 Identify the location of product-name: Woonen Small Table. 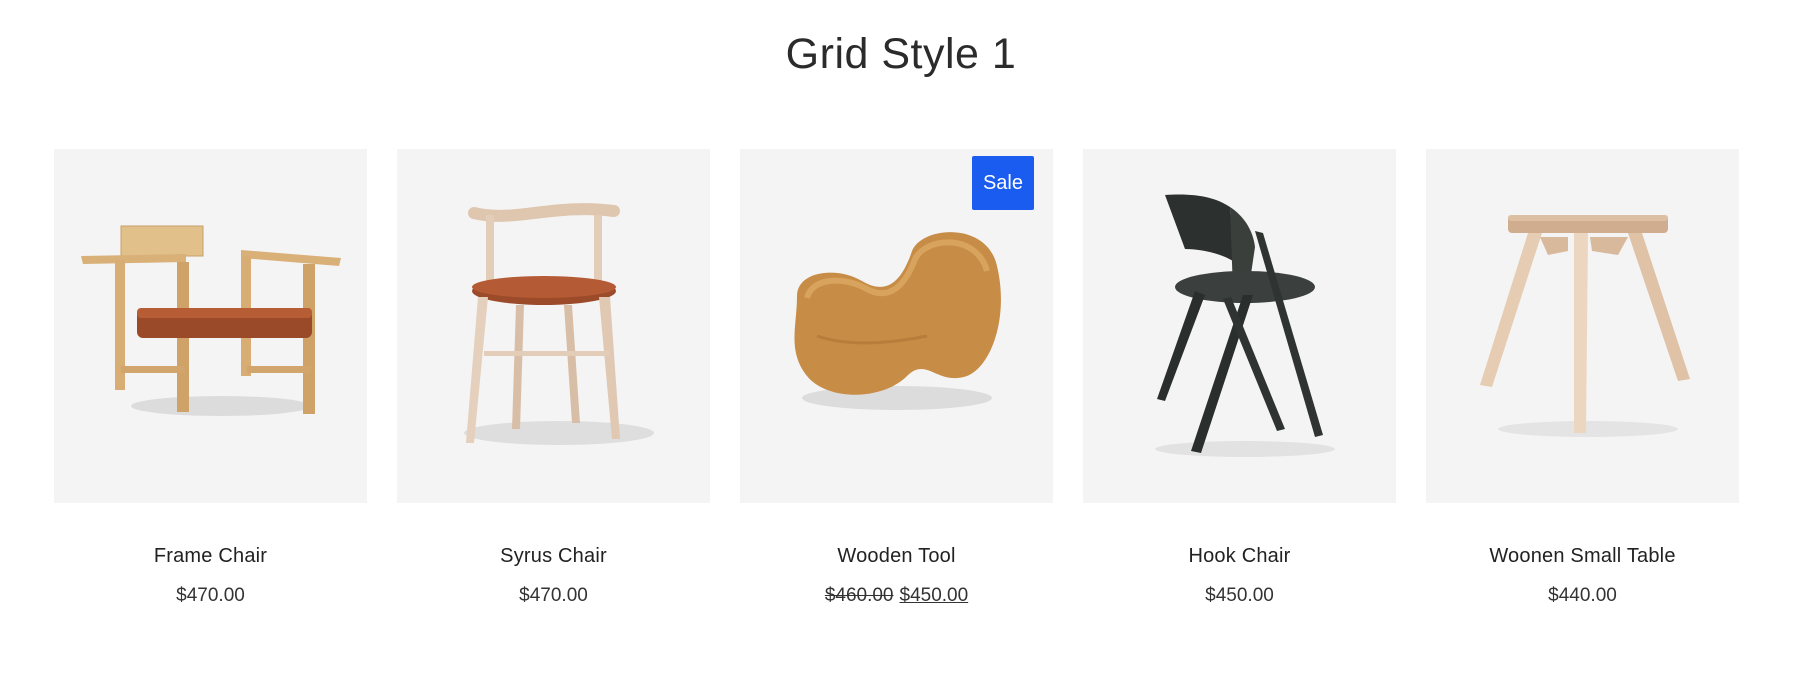
(1582, 556).